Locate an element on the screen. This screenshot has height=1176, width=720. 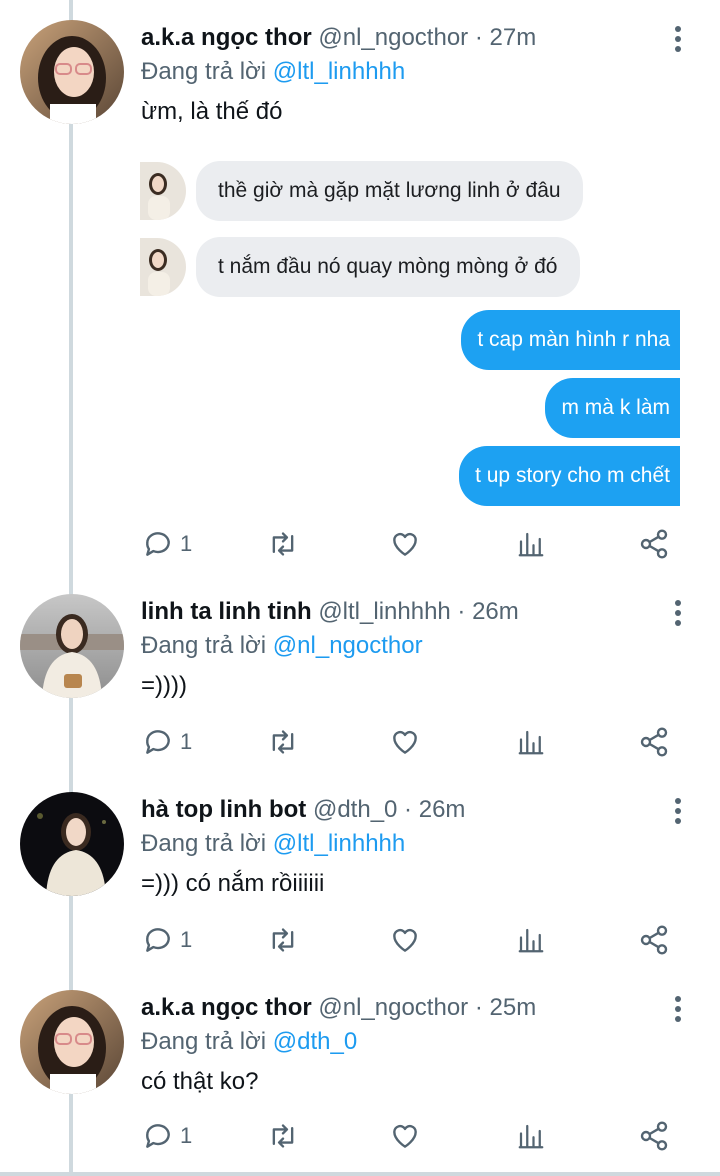
reply-context: Đang trả lời @dth_0 is located at coordinates (249, 1042).